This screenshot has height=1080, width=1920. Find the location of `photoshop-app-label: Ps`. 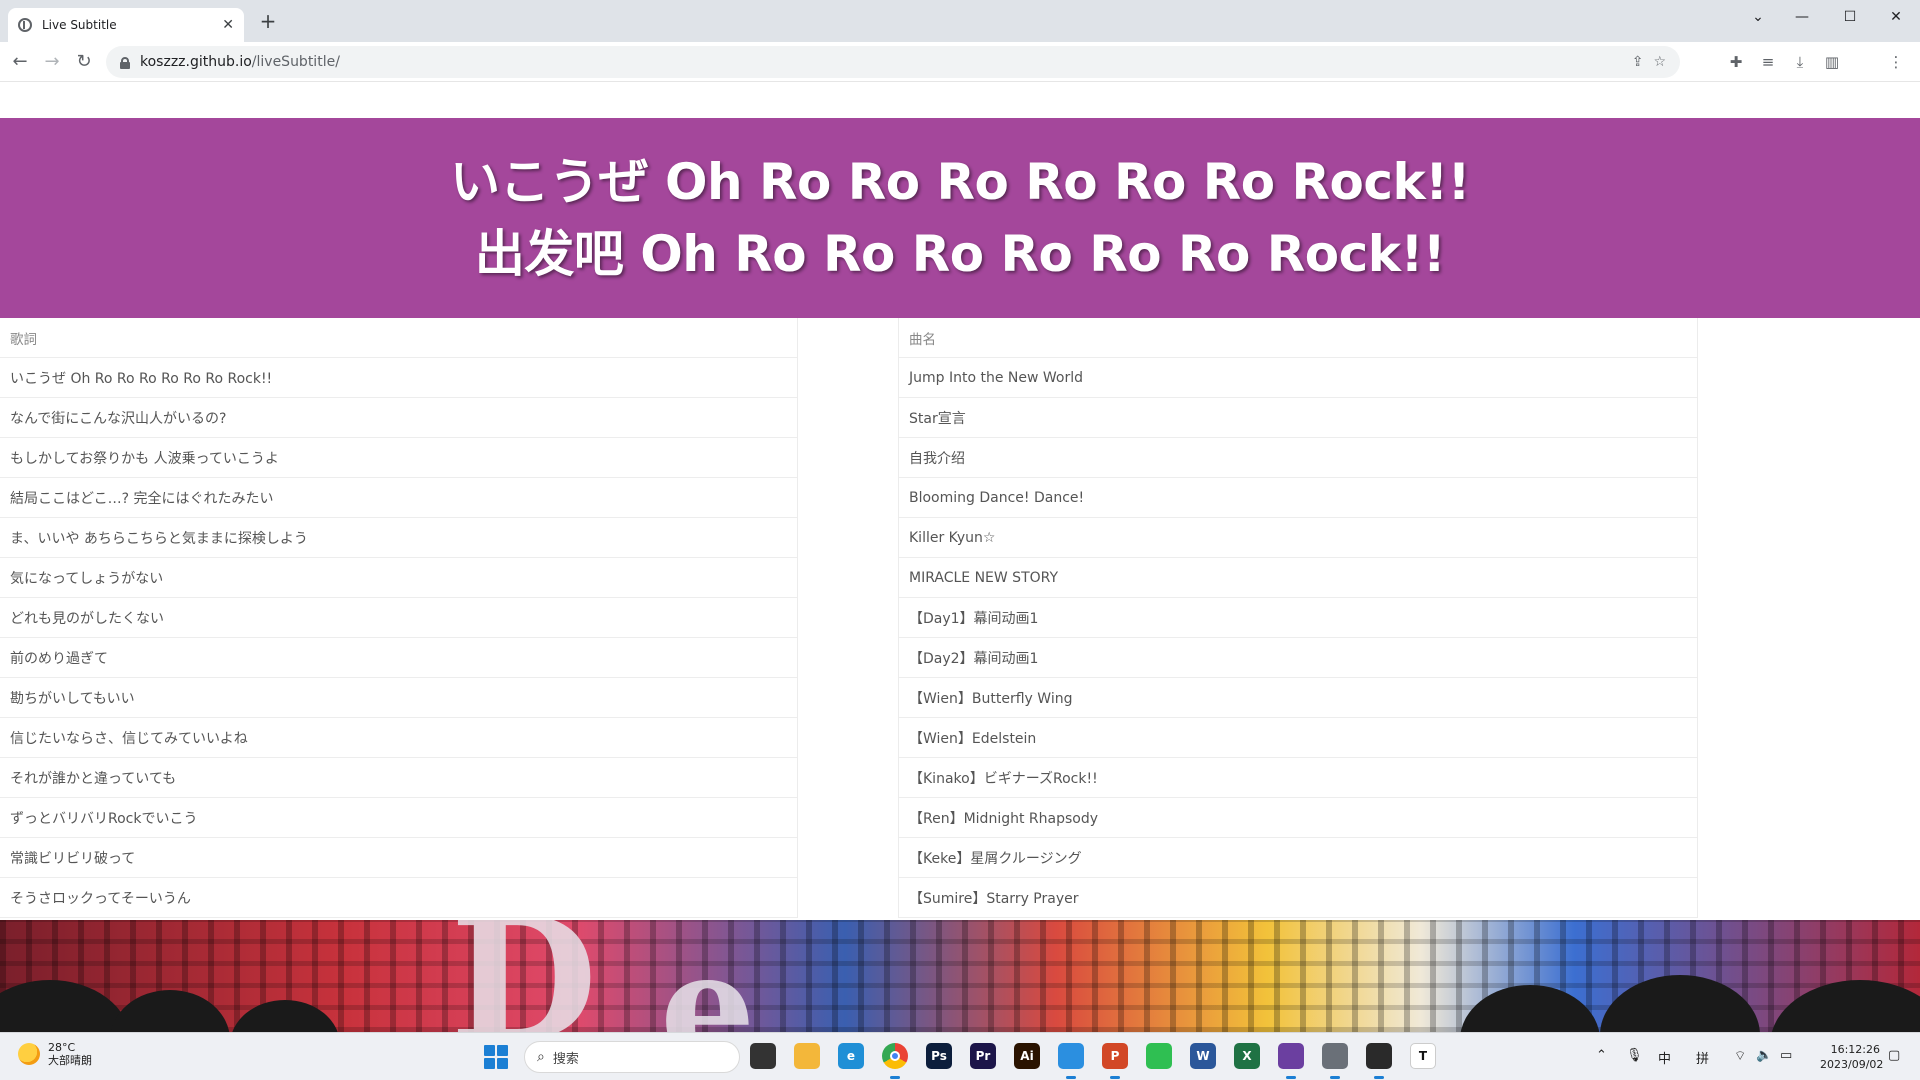

photoshop-app-label: Ps is located at coordinates (939, 1056).